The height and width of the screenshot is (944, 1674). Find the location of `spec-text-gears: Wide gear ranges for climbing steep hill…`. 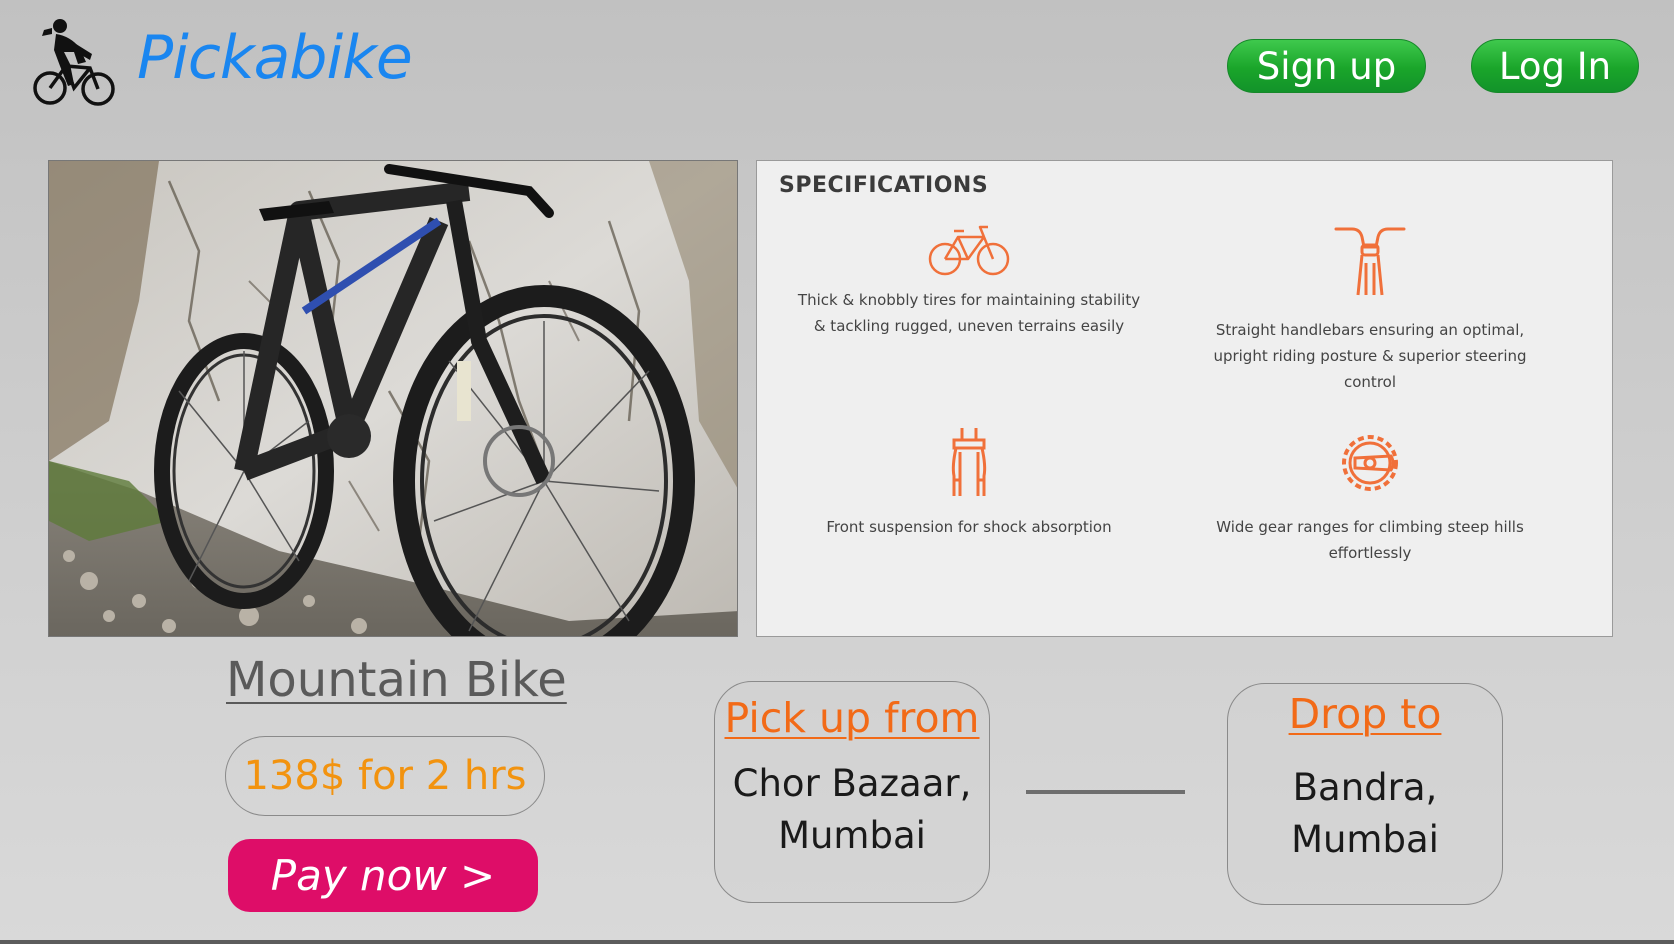

spec-text-gears: Wide gear ranges for climbing steep hill… is located at coordinates (1370, 540).